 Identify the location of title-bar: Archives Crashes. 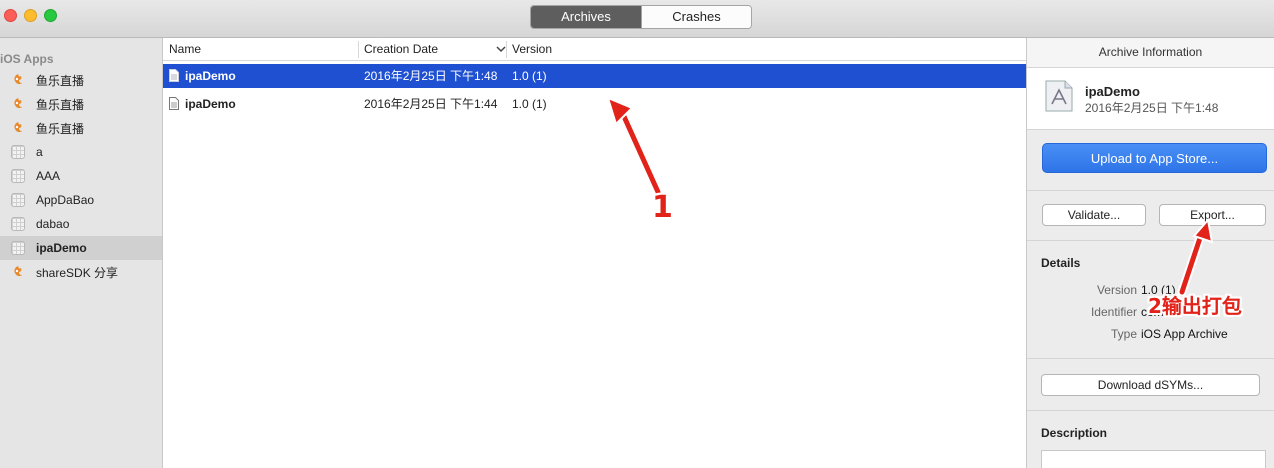
(637, 19).